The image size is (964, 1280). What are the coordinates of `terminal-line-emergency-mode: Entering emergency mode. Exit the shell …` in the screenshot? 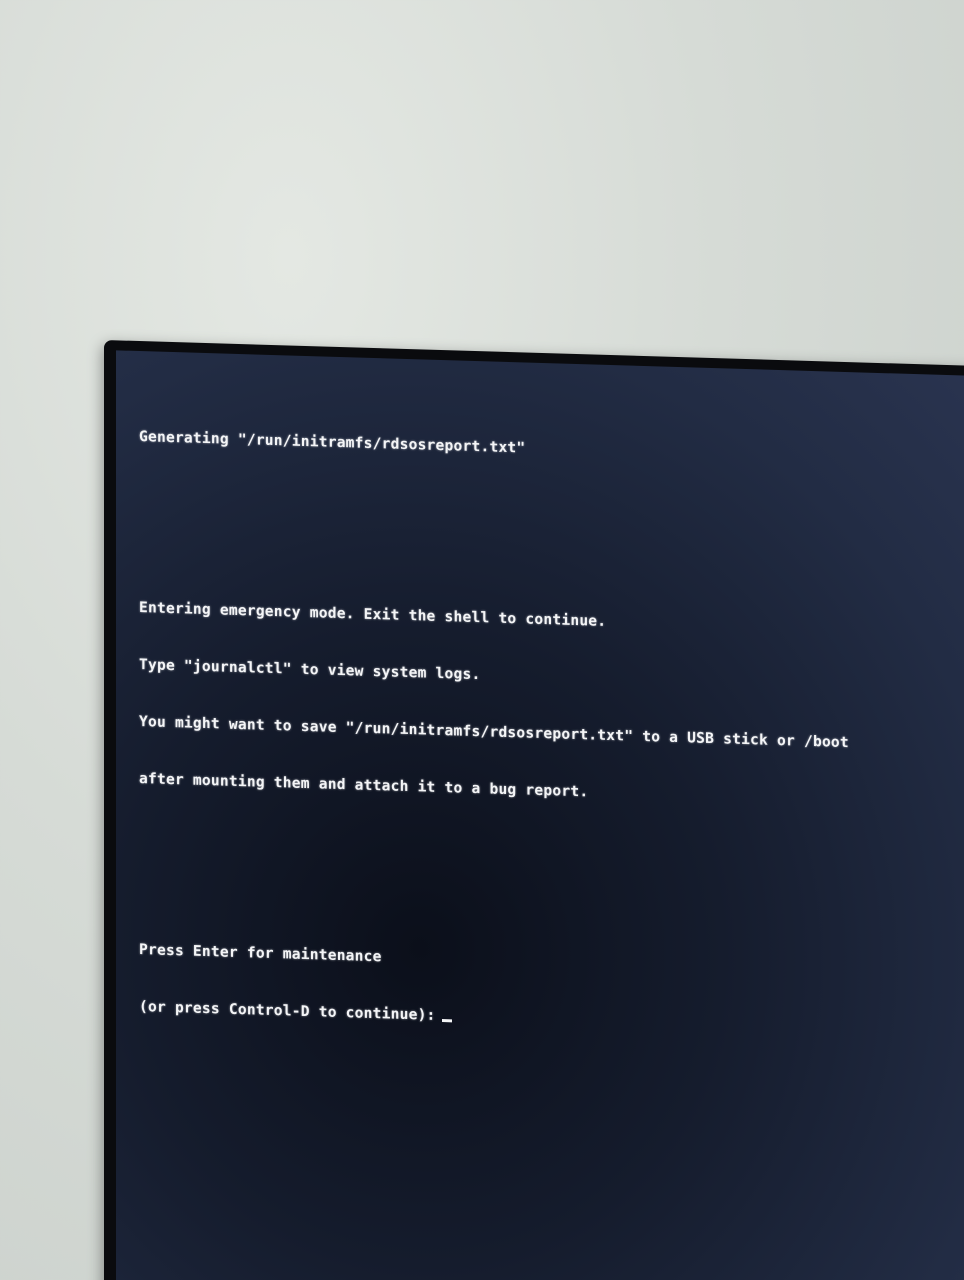 It's located at (373, 614).